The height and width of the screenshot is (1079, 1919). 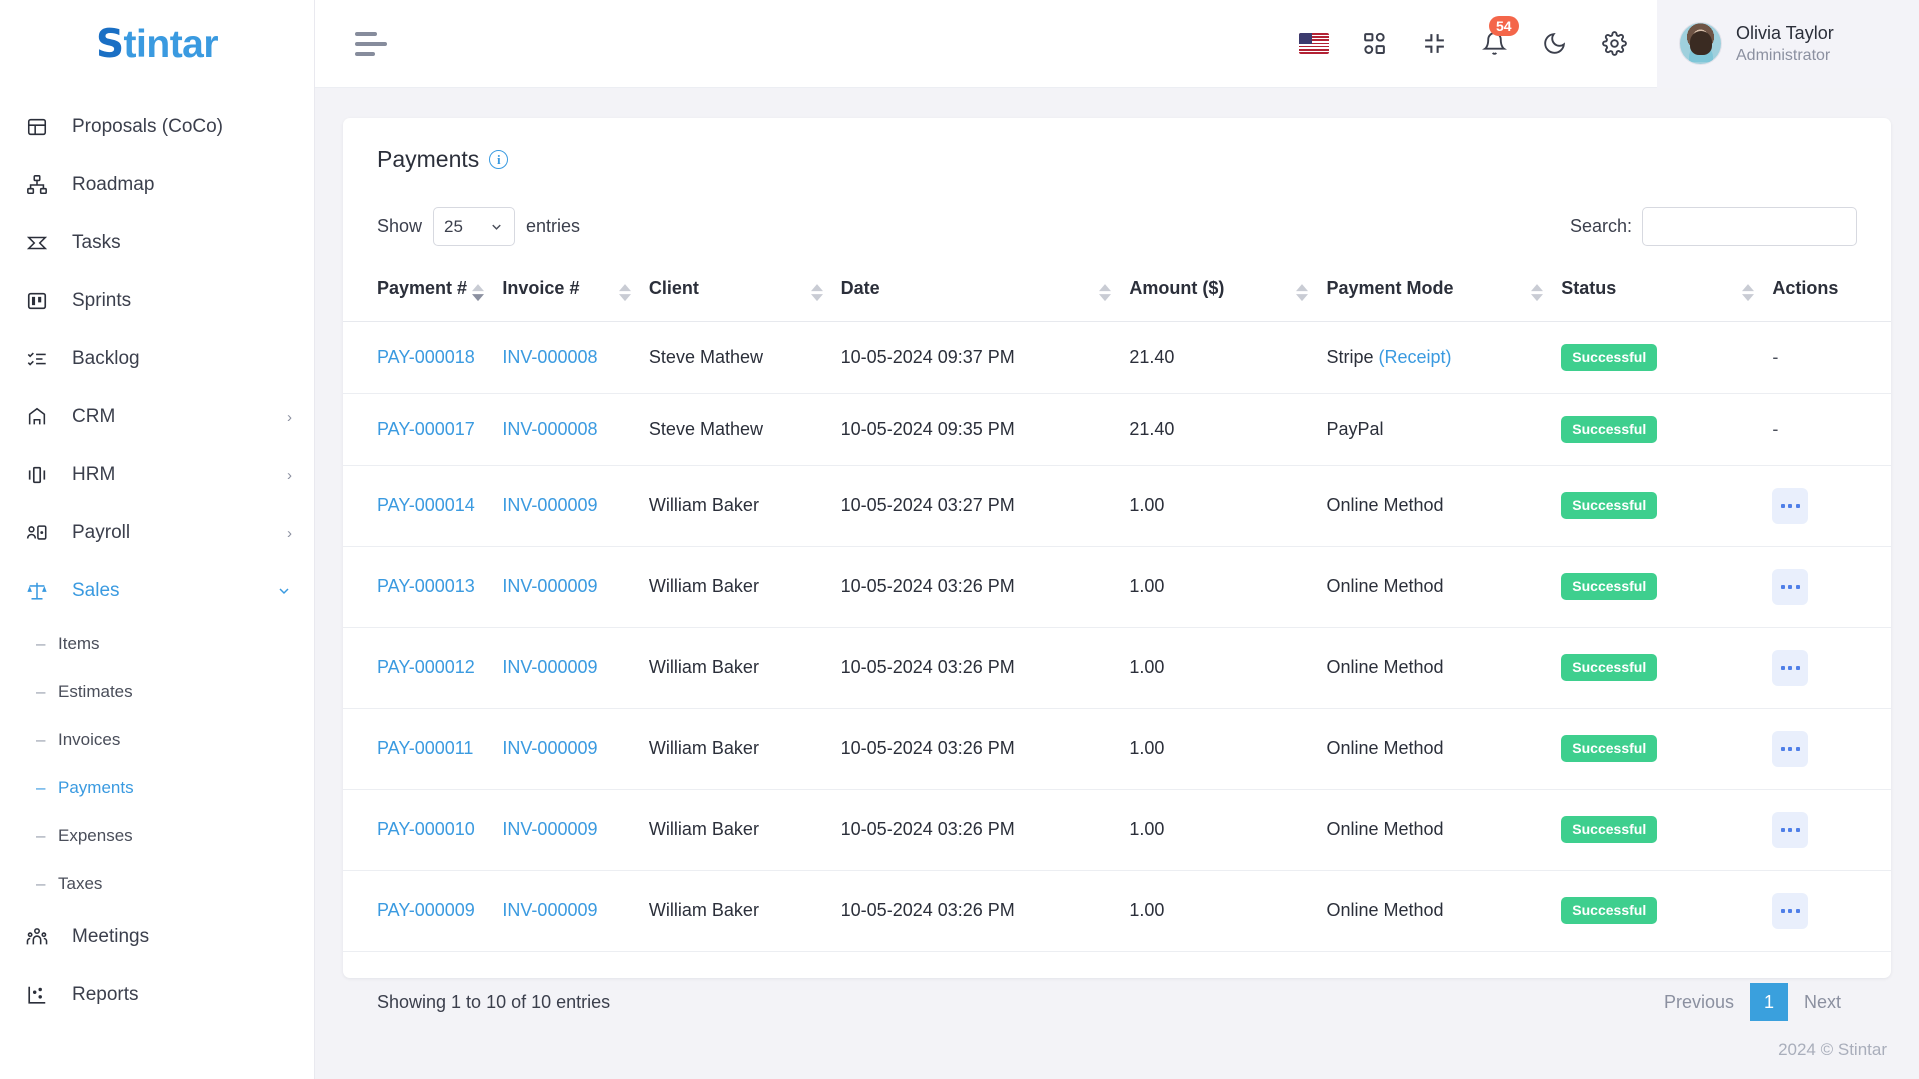 What do you see at coordinates (89, 739) in the screenshot?
I see `sidebar-subitem-label: Invoices` at bounding box center [89, 739].